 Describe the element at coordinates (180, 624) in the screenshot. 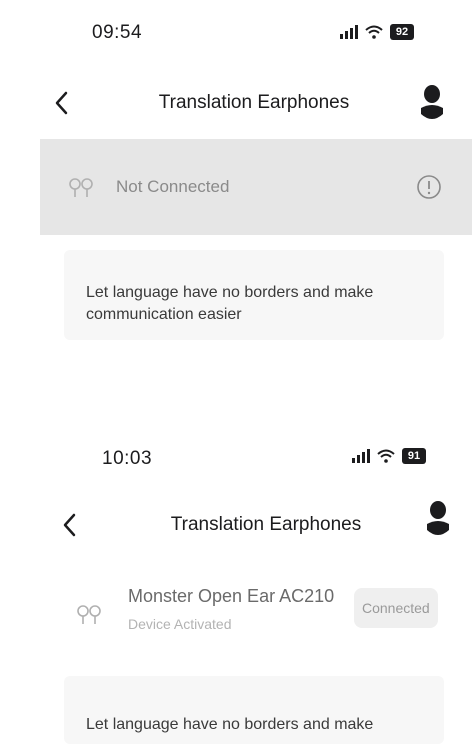

I see `device-subtitle: Device Activated` at that location.